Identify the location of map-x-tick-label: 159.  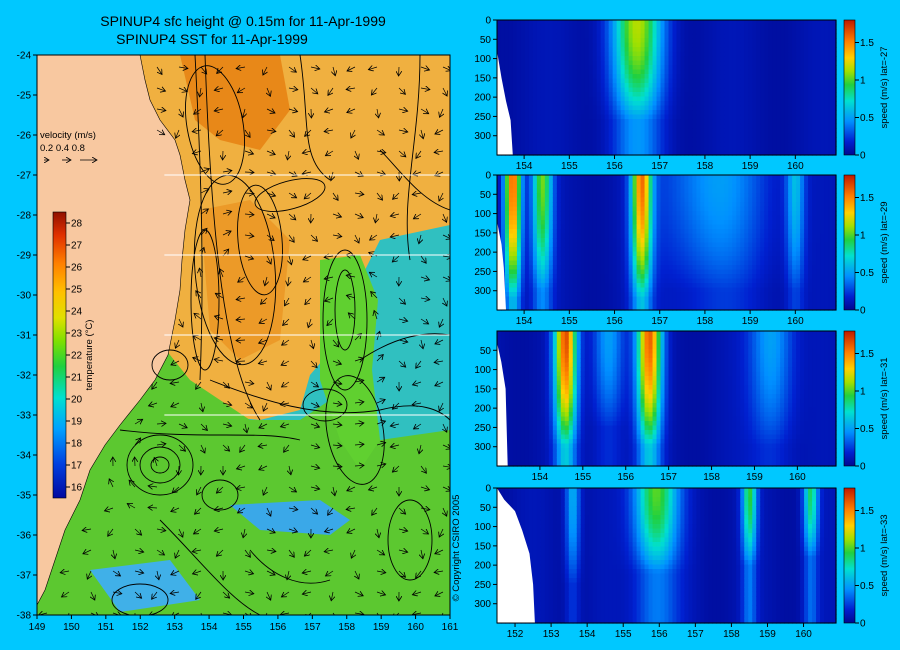
(381, 627).